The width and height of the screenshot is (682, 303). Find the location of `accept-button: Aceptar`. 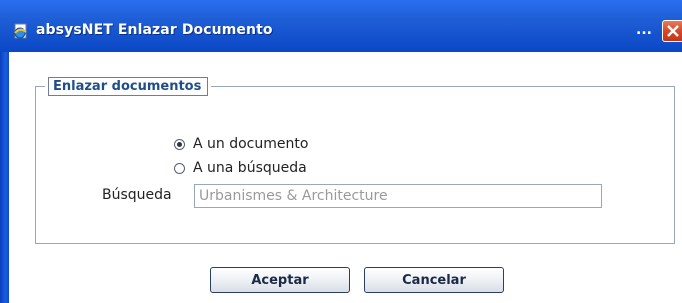

accept-button: Aceptar is located at coordinates (280, 280).